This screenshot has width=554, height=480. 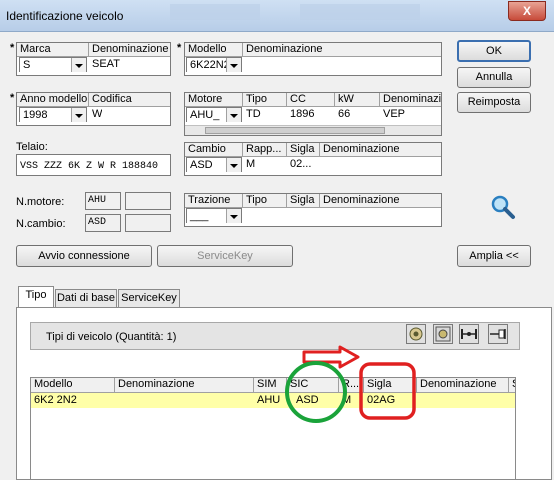 I want to click on modello-header: Modello, so click(x=214, y=49).